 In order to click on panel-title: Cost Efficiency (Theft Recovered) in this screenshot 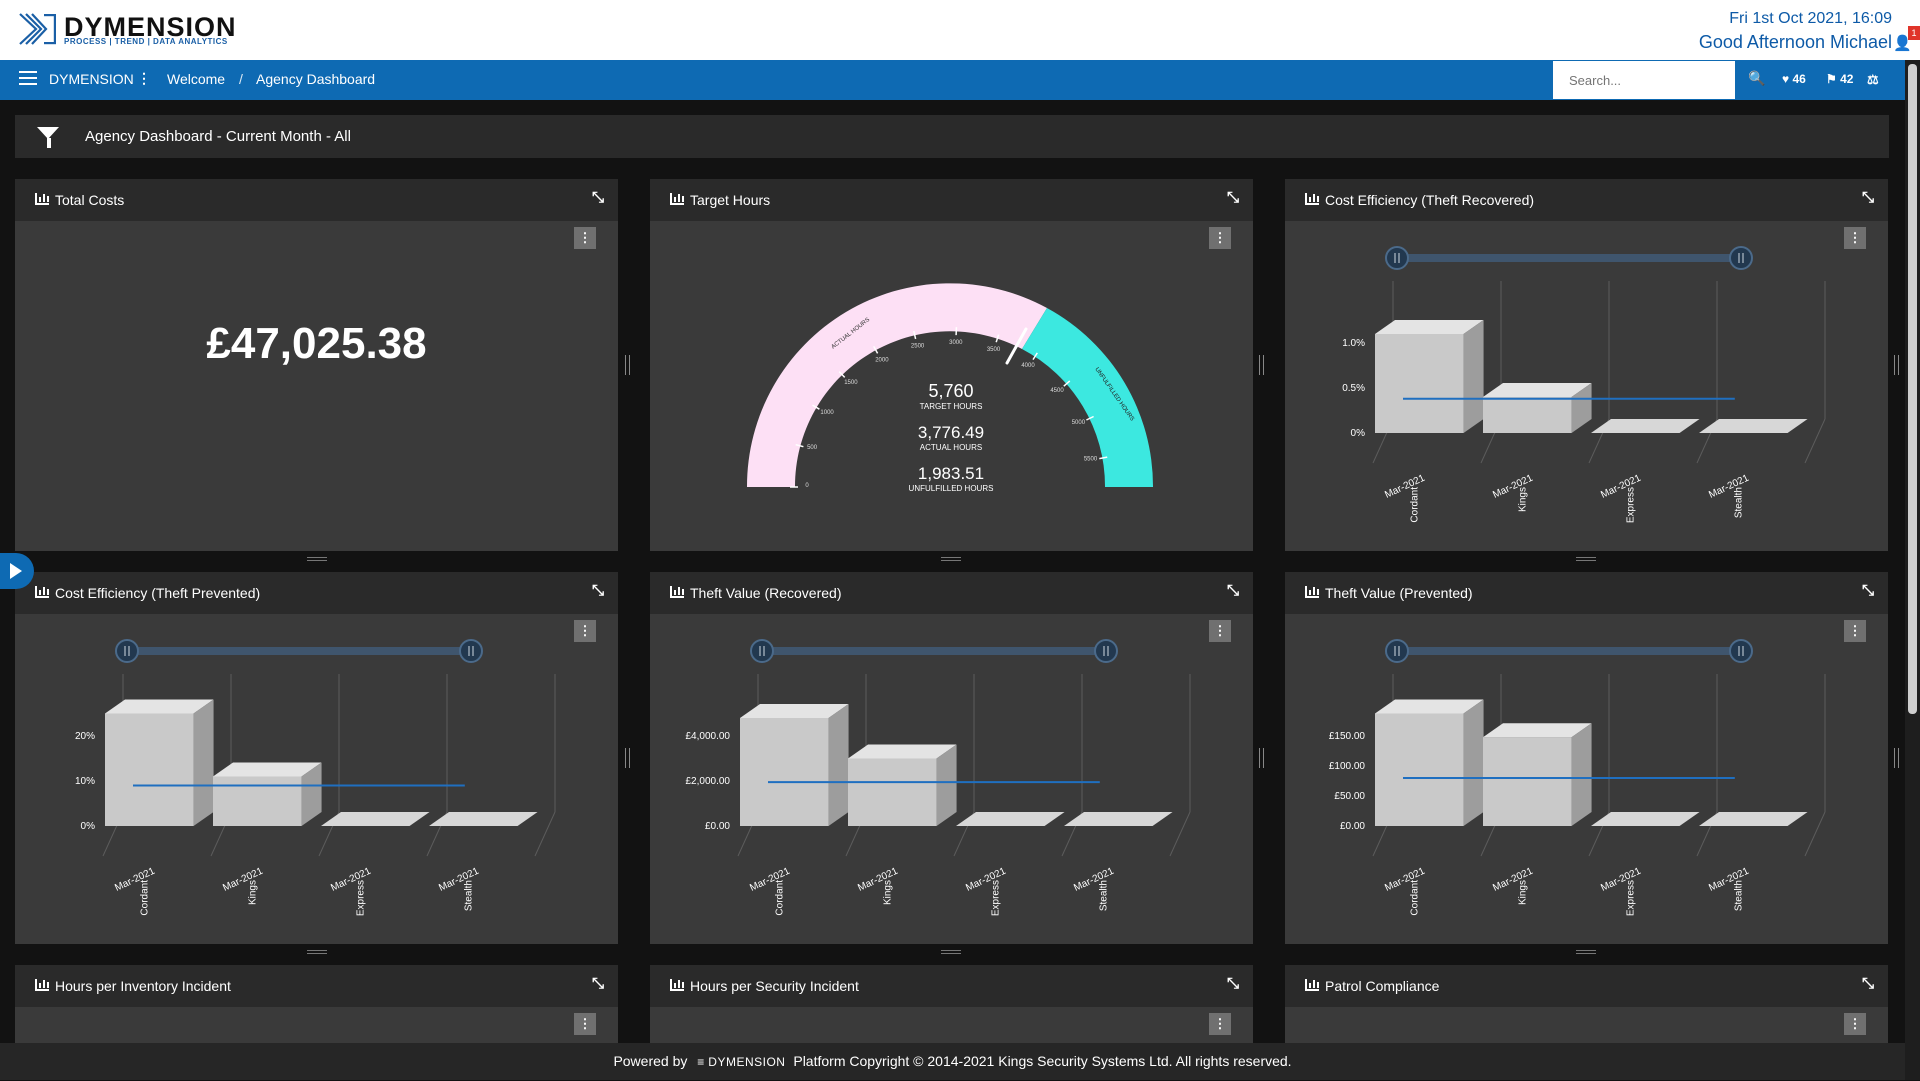, I will do `click(1429, 200)`.